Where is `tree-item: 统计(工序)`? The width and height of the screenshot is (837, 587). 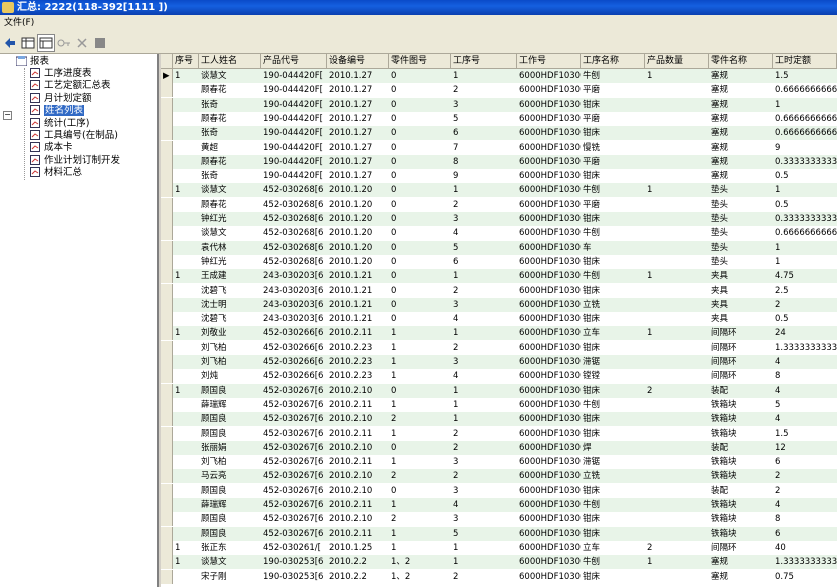
tree-item: 统计(工序) is located at coordinates (59, 123).